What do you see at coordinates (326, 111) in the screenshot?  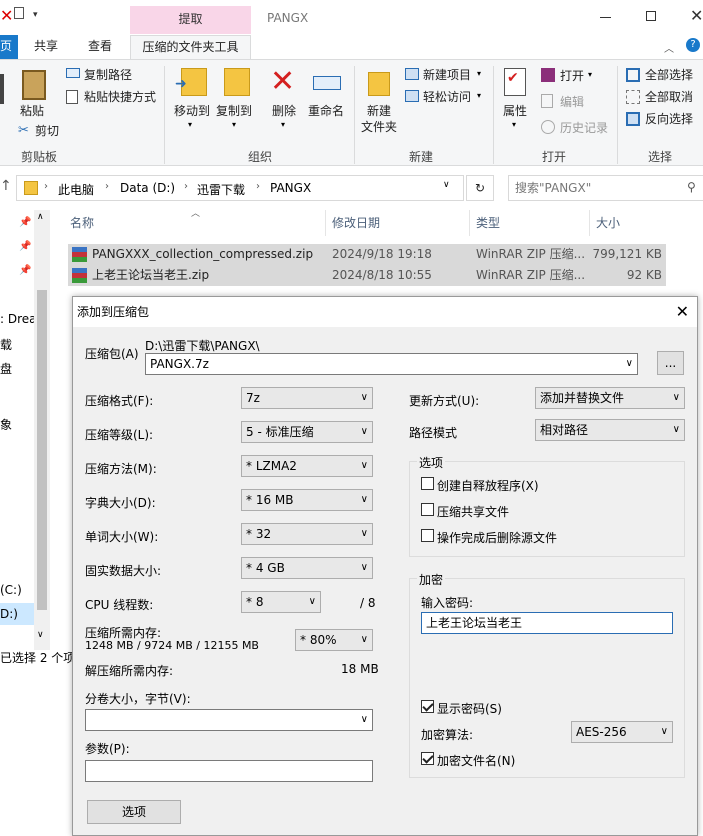 I see `rename-button: 重命名` at bounding box center [326, 111].